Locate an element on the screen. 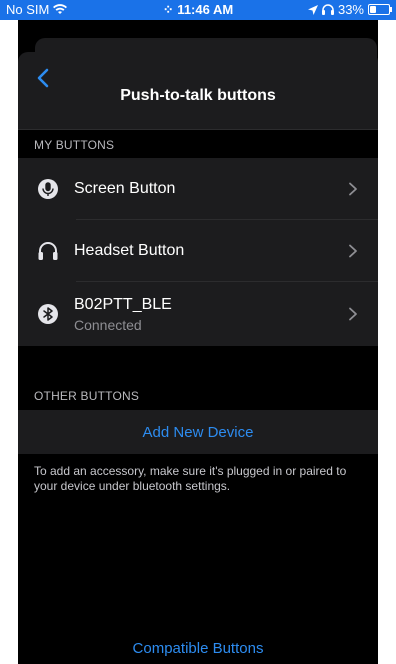 The image size is (396, 664). other-buttons-section-label: OTHER BUTTONS is located at coordinates (87, 396).